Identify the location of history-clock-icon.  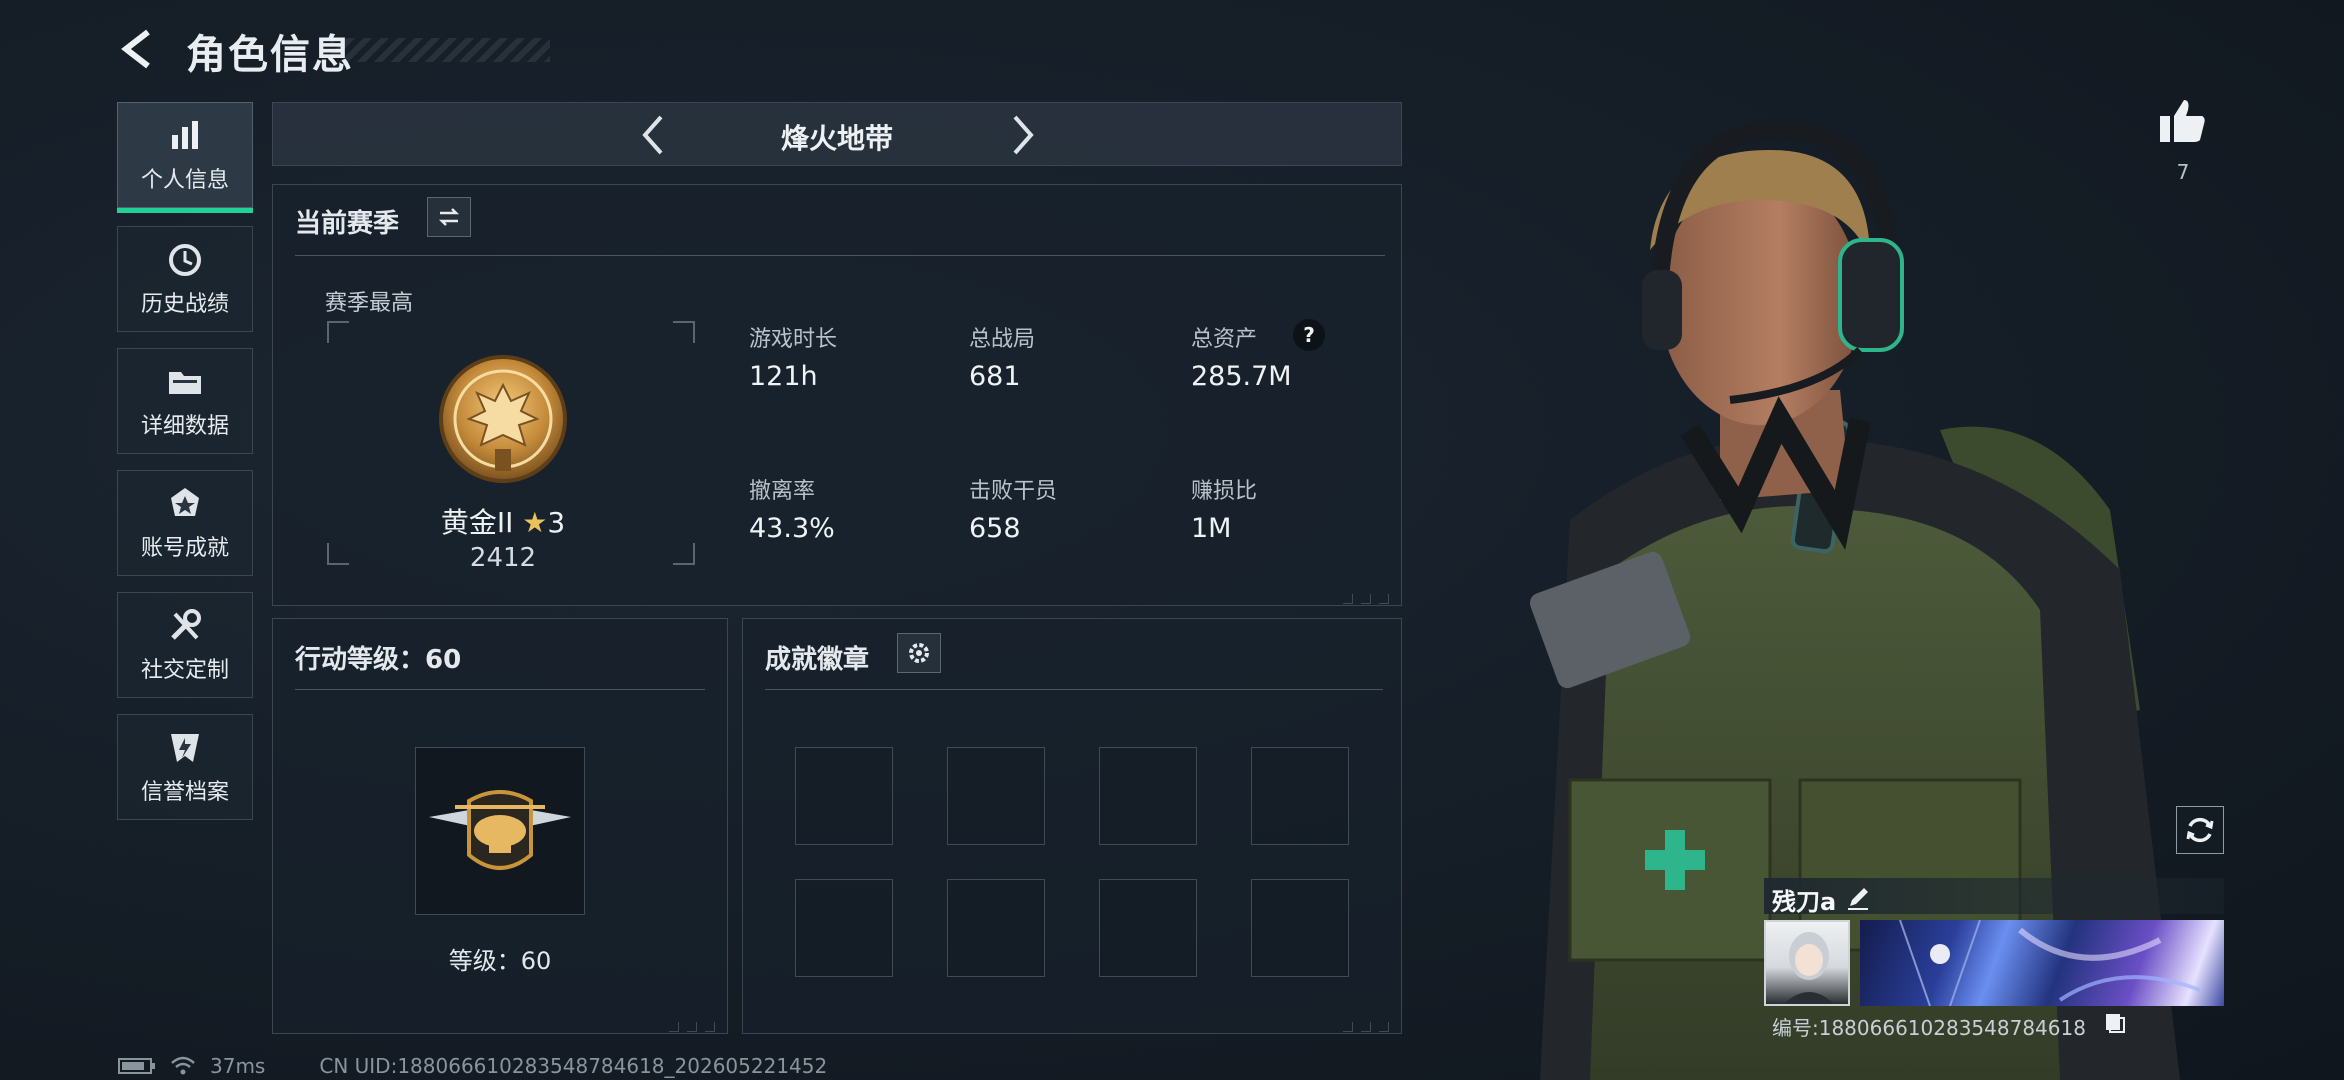
(185, 260).